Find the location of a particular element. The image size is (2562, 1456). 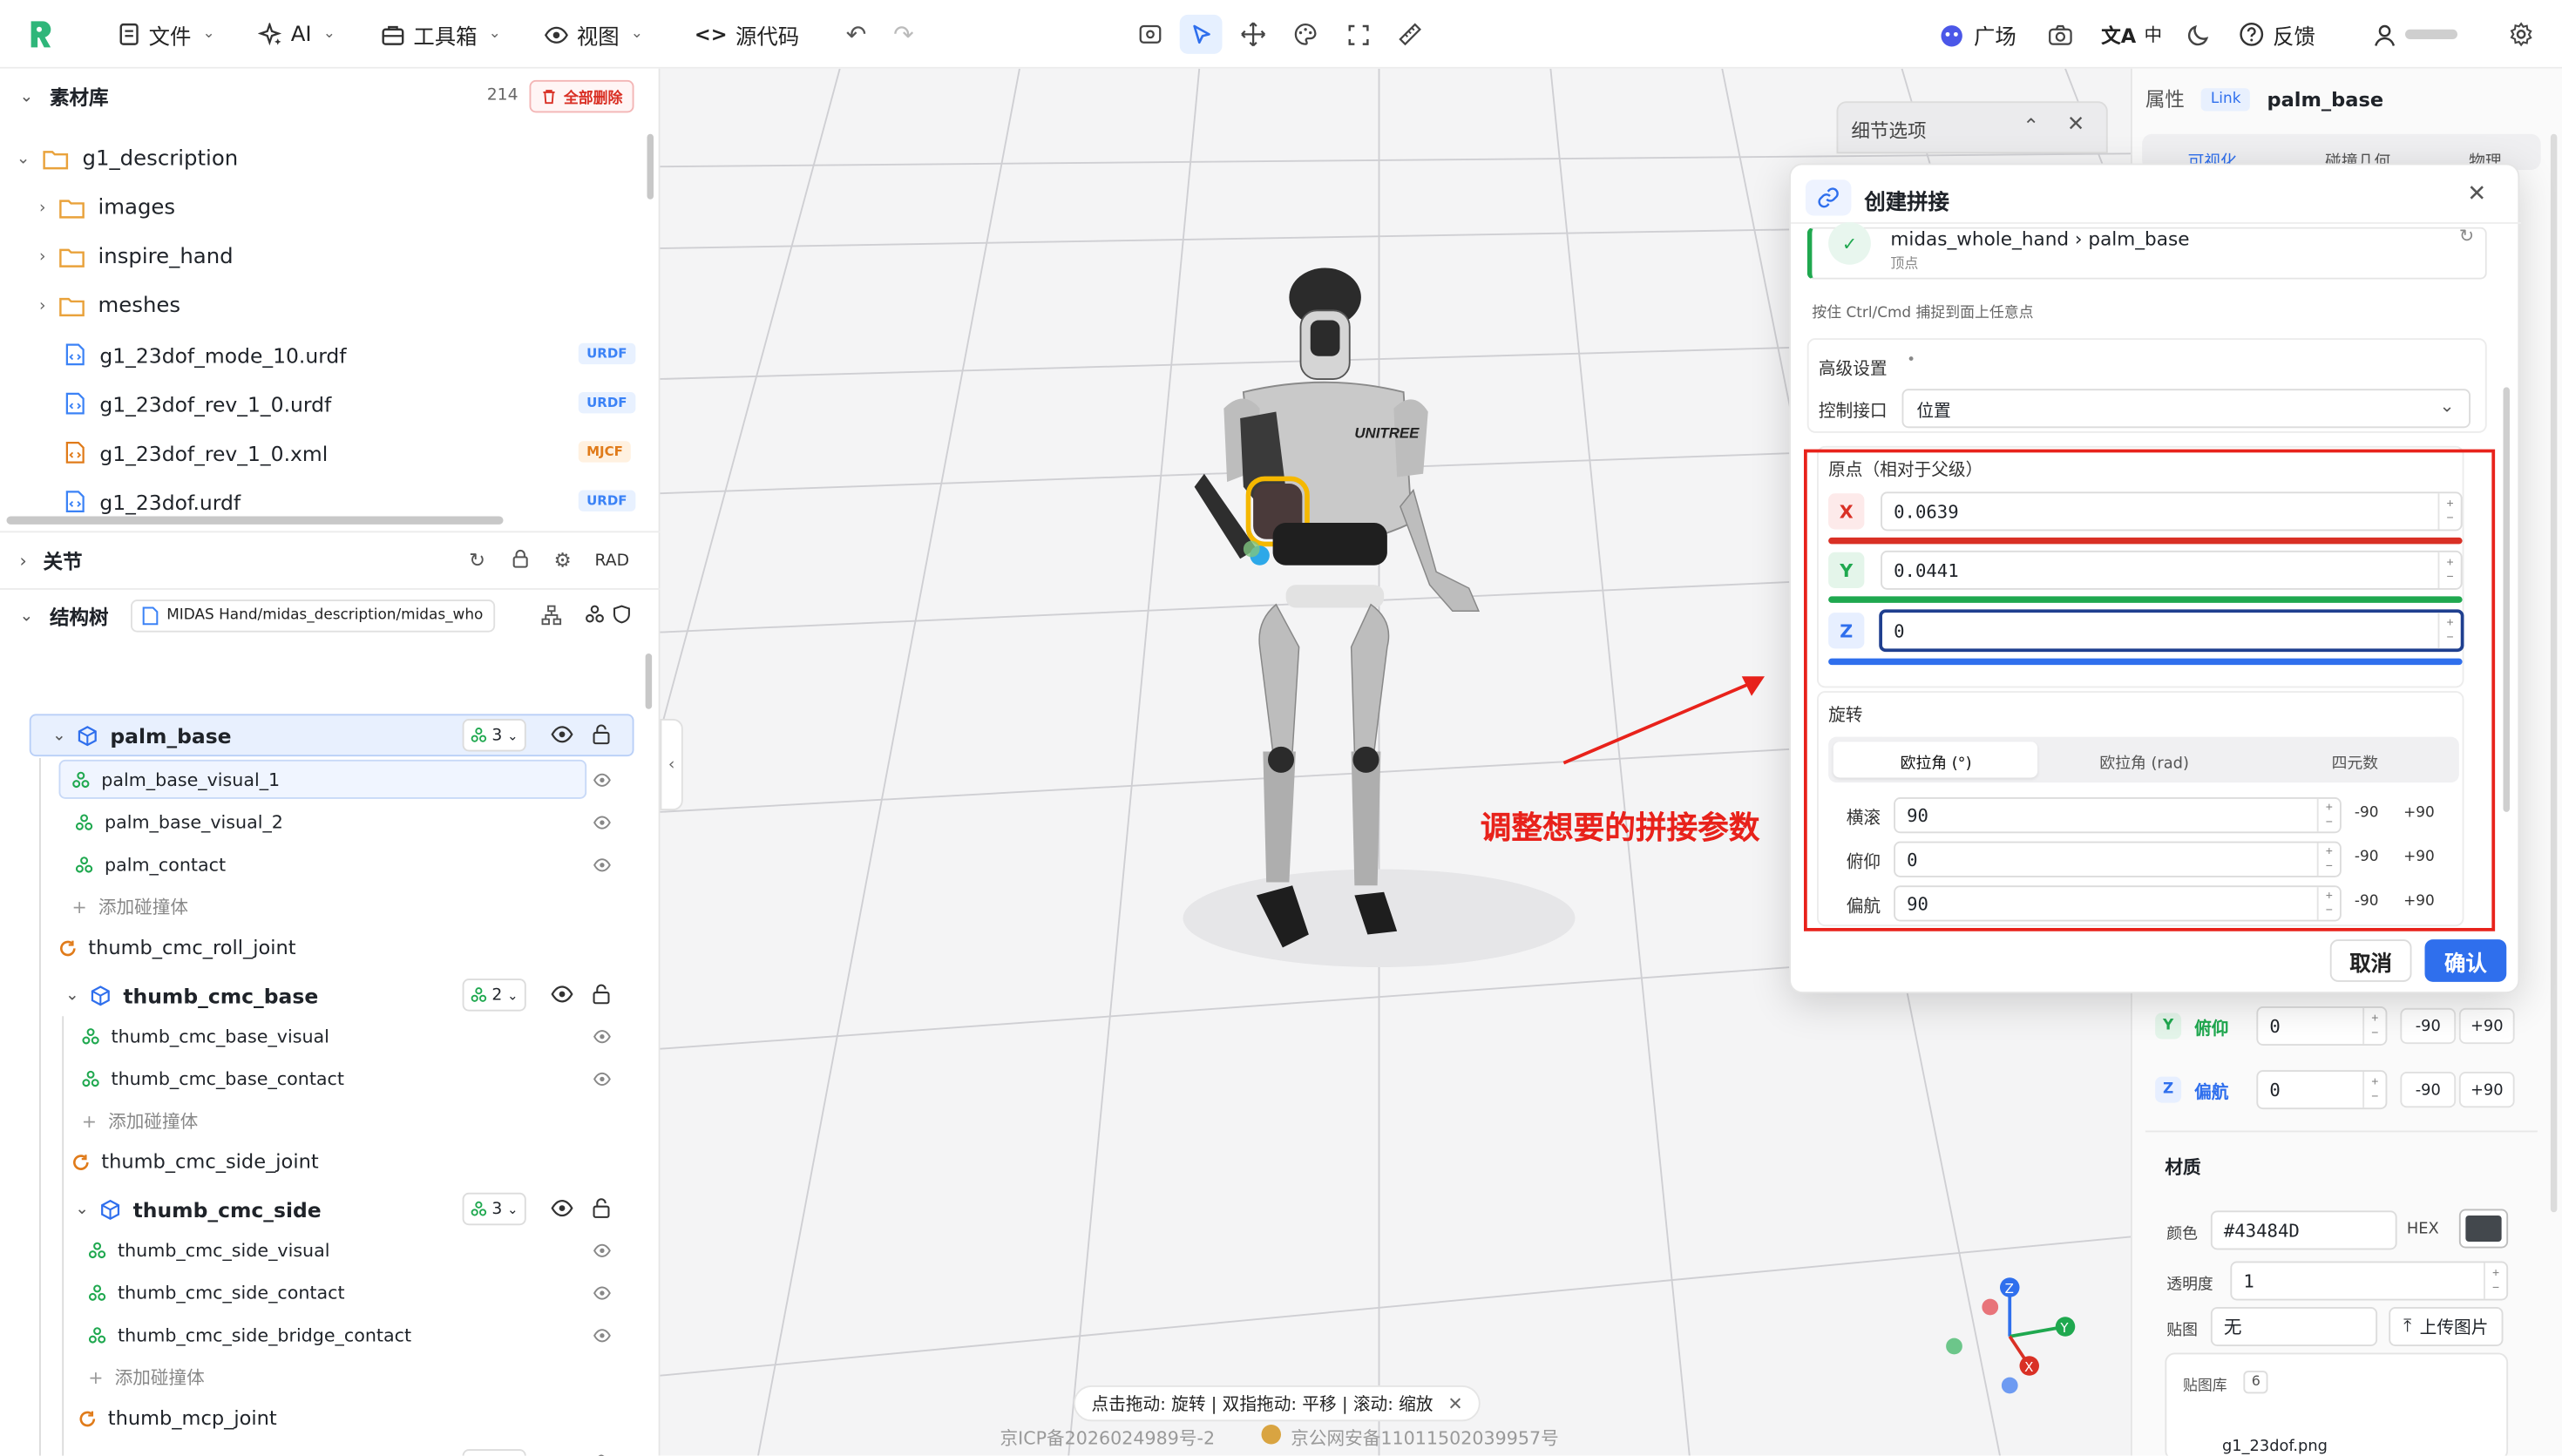

structure-header: ⌄ 结构树 is located at coordinates (64, 617).